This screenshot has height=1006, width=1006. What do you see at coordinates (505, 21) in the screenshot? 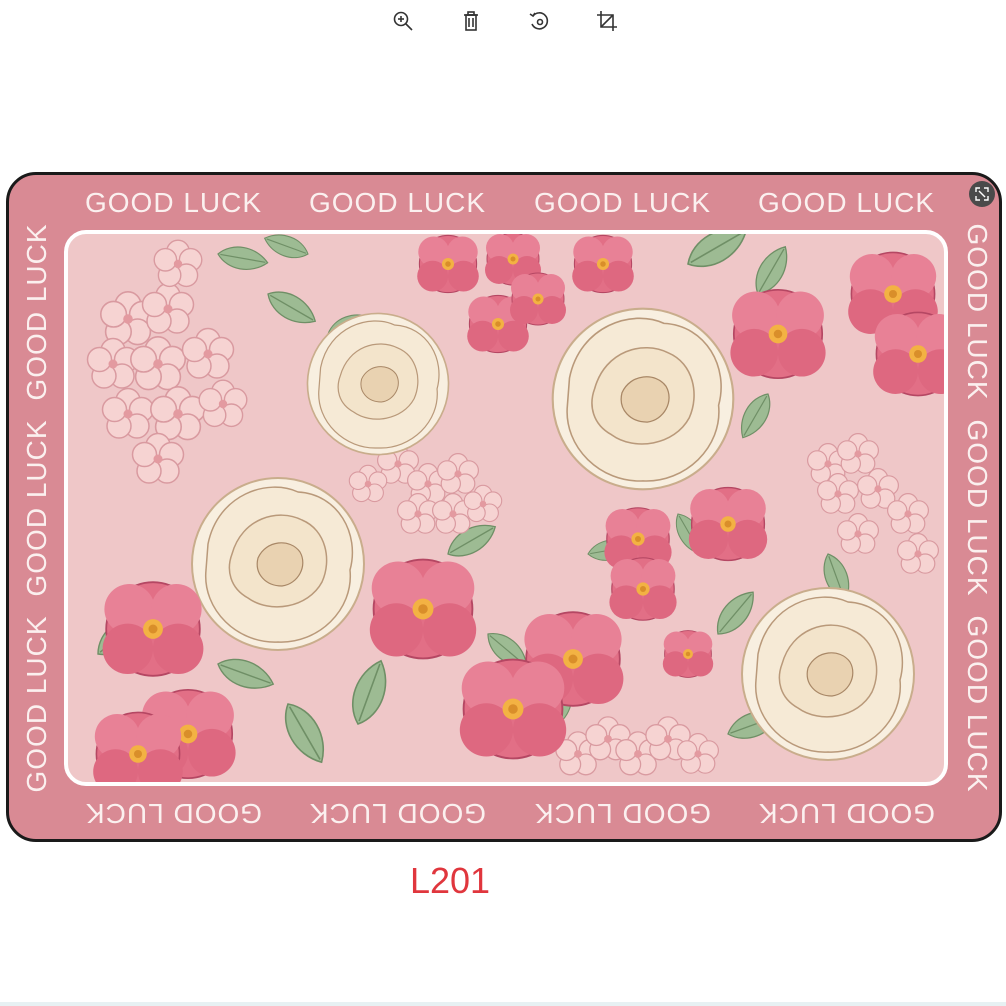
I see `image-toolbar` at bounding box center [505, 21].